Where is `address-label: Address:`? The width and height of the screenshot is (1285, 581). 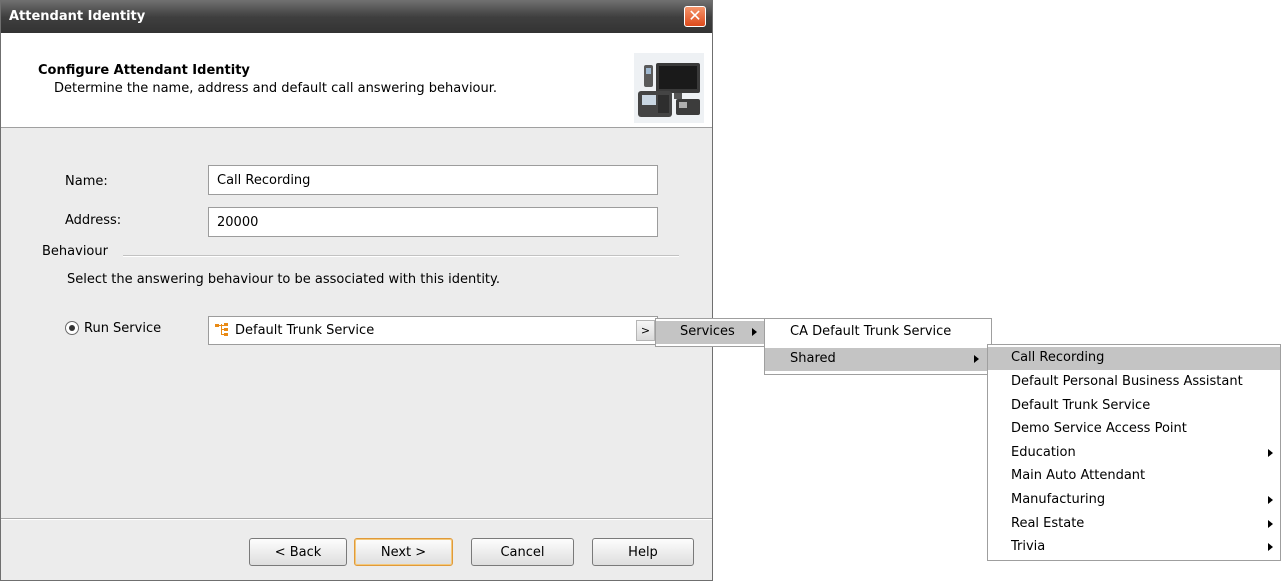 address-label: Address: is located at coordinates (93, 220).